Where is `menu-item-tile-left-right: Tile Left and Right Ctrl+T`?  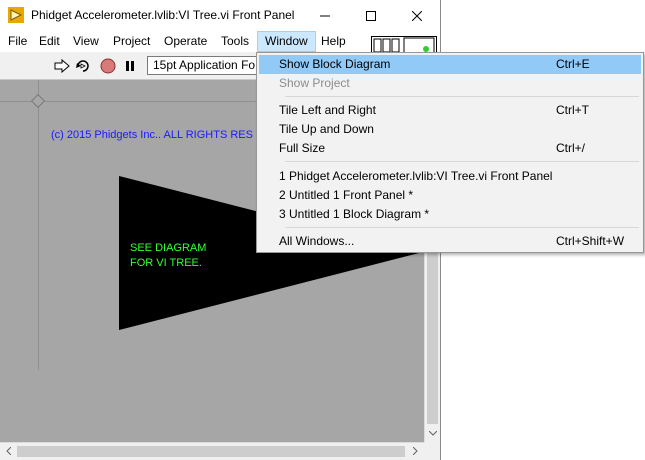 menu-item-tile-left-right: Tile Left and Right Ctrl+T is located at coordinates (450, 110).